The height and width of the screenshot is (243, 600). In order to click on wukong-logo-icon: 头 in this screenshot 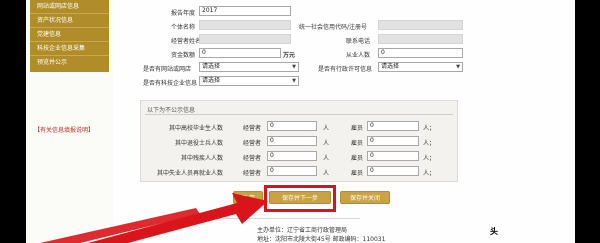, I will do `click(494, 232)`.